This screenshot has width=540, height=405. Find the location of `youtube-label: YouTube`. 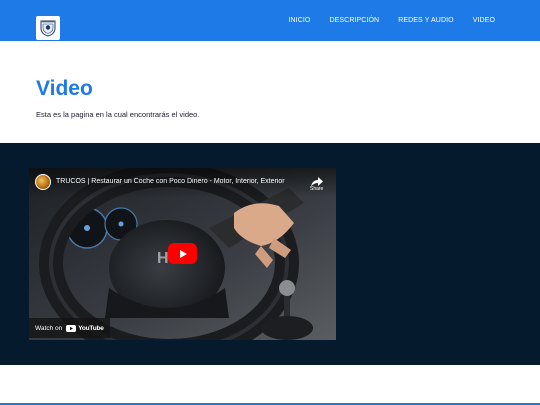

youtube-label: YouTube is located at coordinates (91, 328).